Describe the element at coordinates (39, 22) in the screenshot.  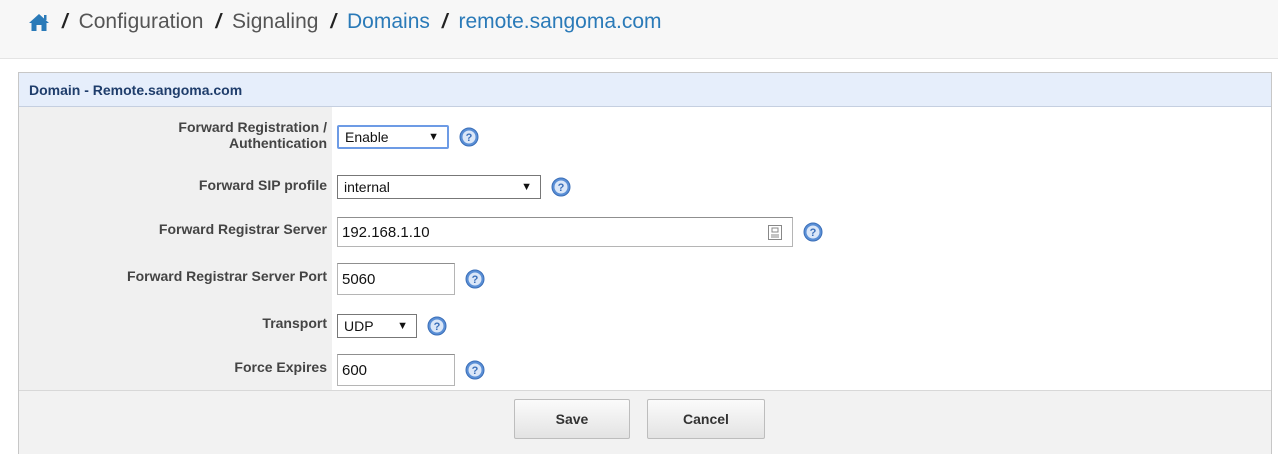
I see `home-icon` at that location.